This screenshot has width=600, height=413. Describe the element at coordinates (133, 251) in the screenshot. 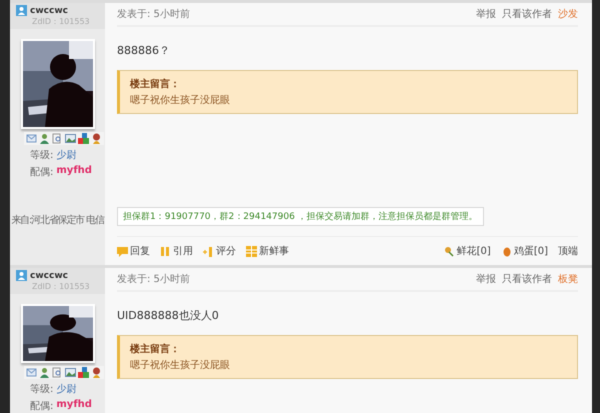

I see `post-action: 回复` at that location.